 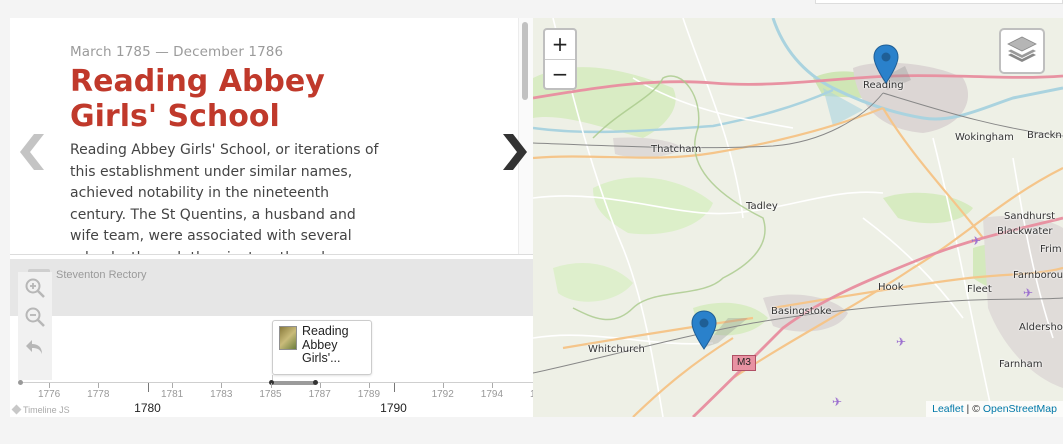 I want to click on band-label: Steventon Rectory, so click(x=101, y=275).